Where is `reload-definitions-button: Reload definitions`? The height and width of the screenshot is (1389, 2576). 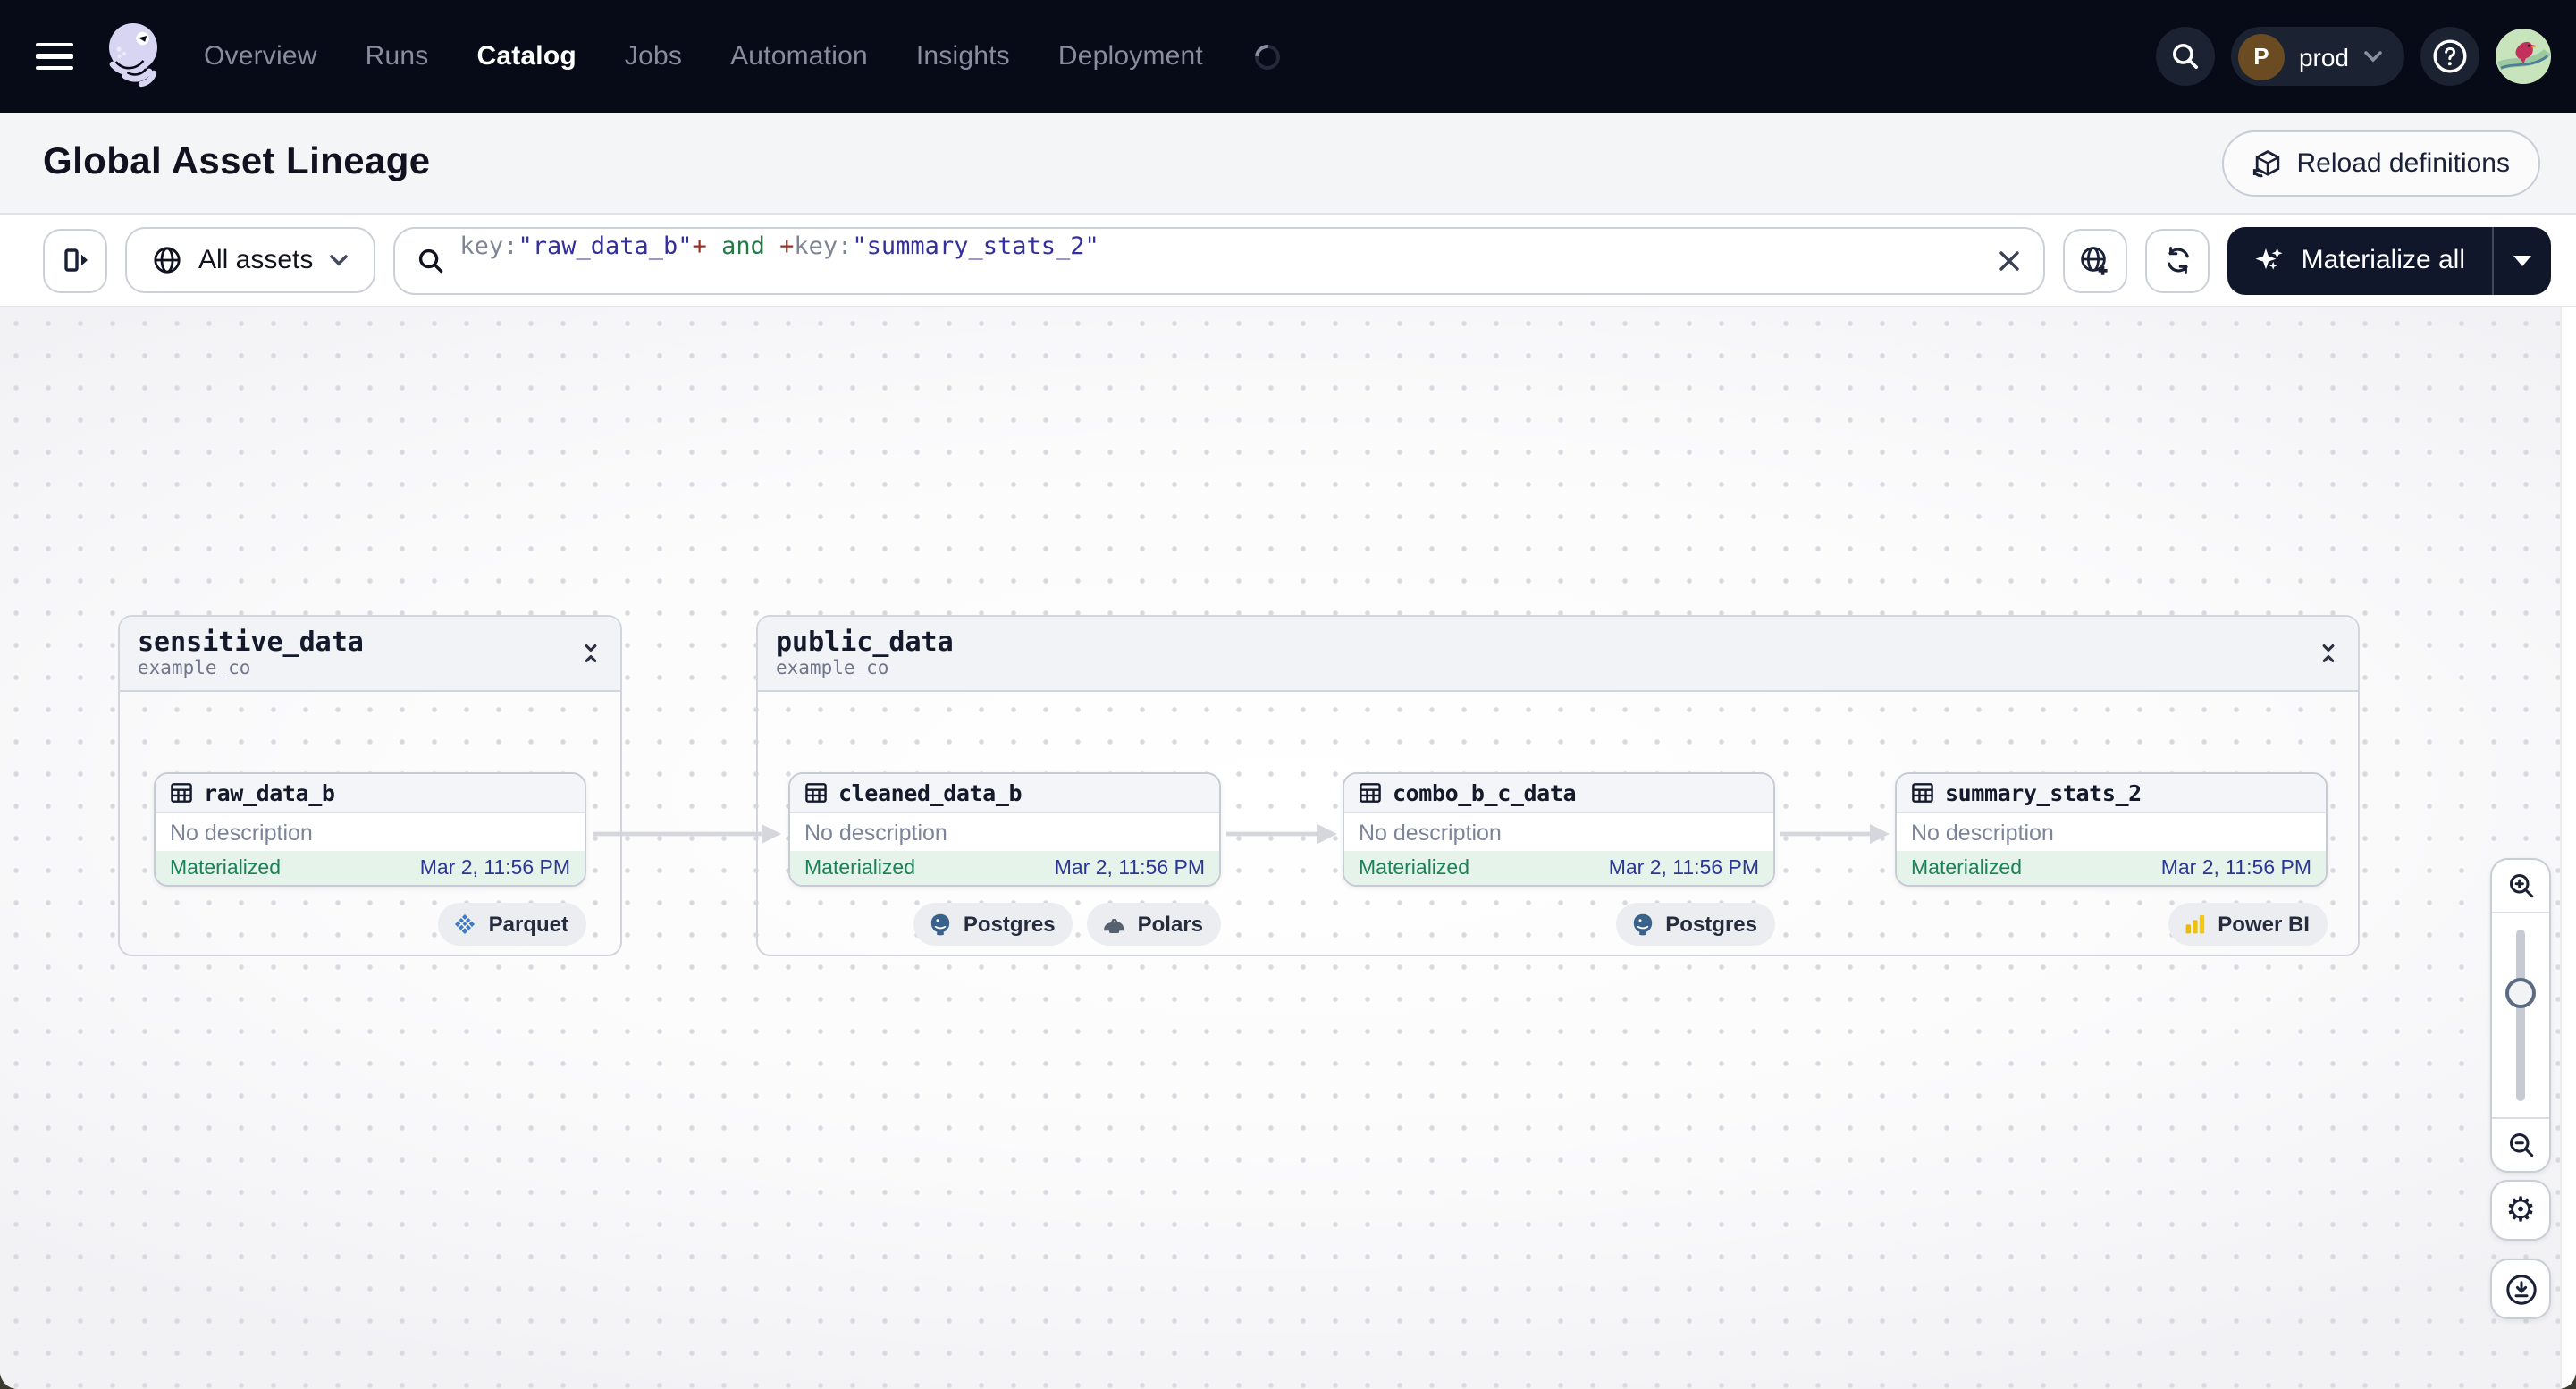 reload-definitions-button: Reload definitions is located at coordinates (2380, 163).